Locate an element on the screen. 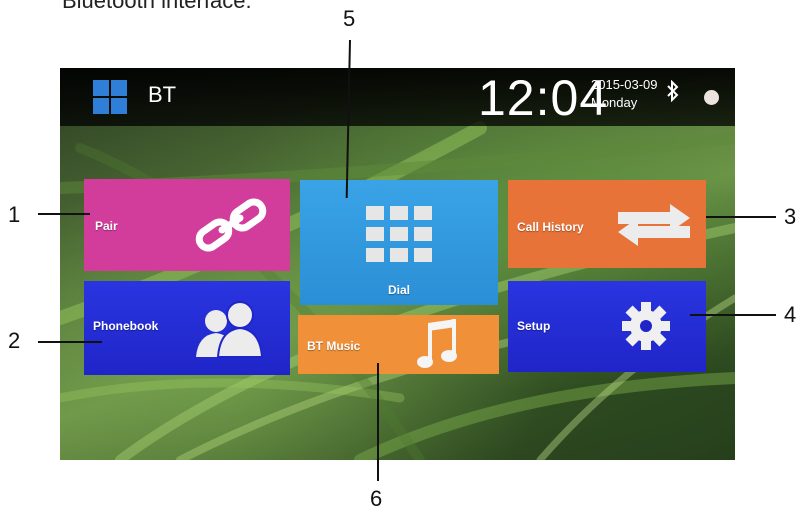  dial-tile: Dial is located at coordinates (399, 242).